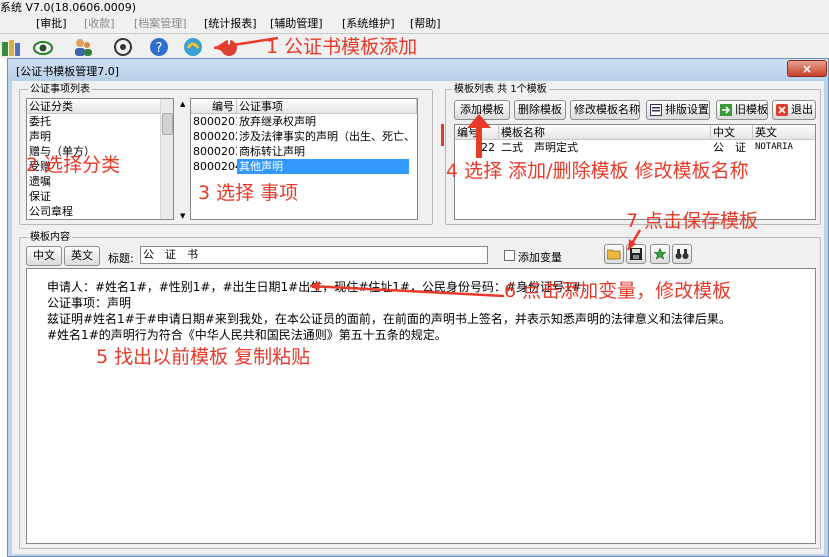  I want to click on annotation-arrow-7-icon, so click(634, 240).